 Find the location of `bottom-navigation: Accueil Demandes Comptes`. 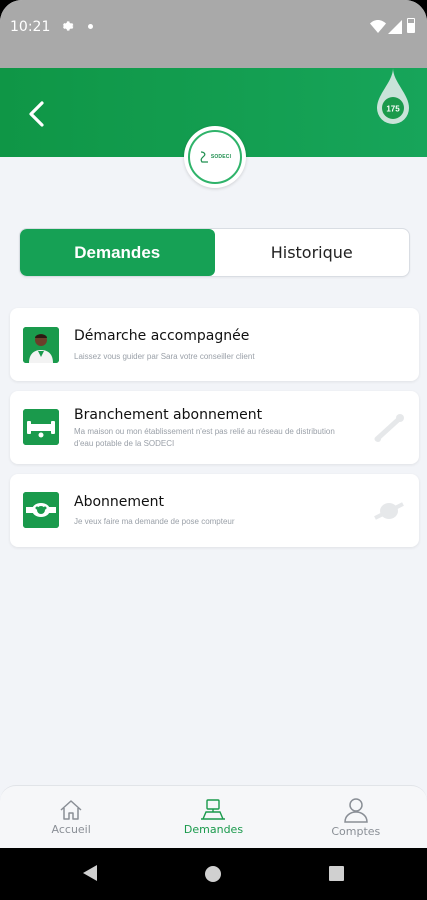

bottom-navigation: Accueil Demandes Comptes is located at coordinates (213, 816).